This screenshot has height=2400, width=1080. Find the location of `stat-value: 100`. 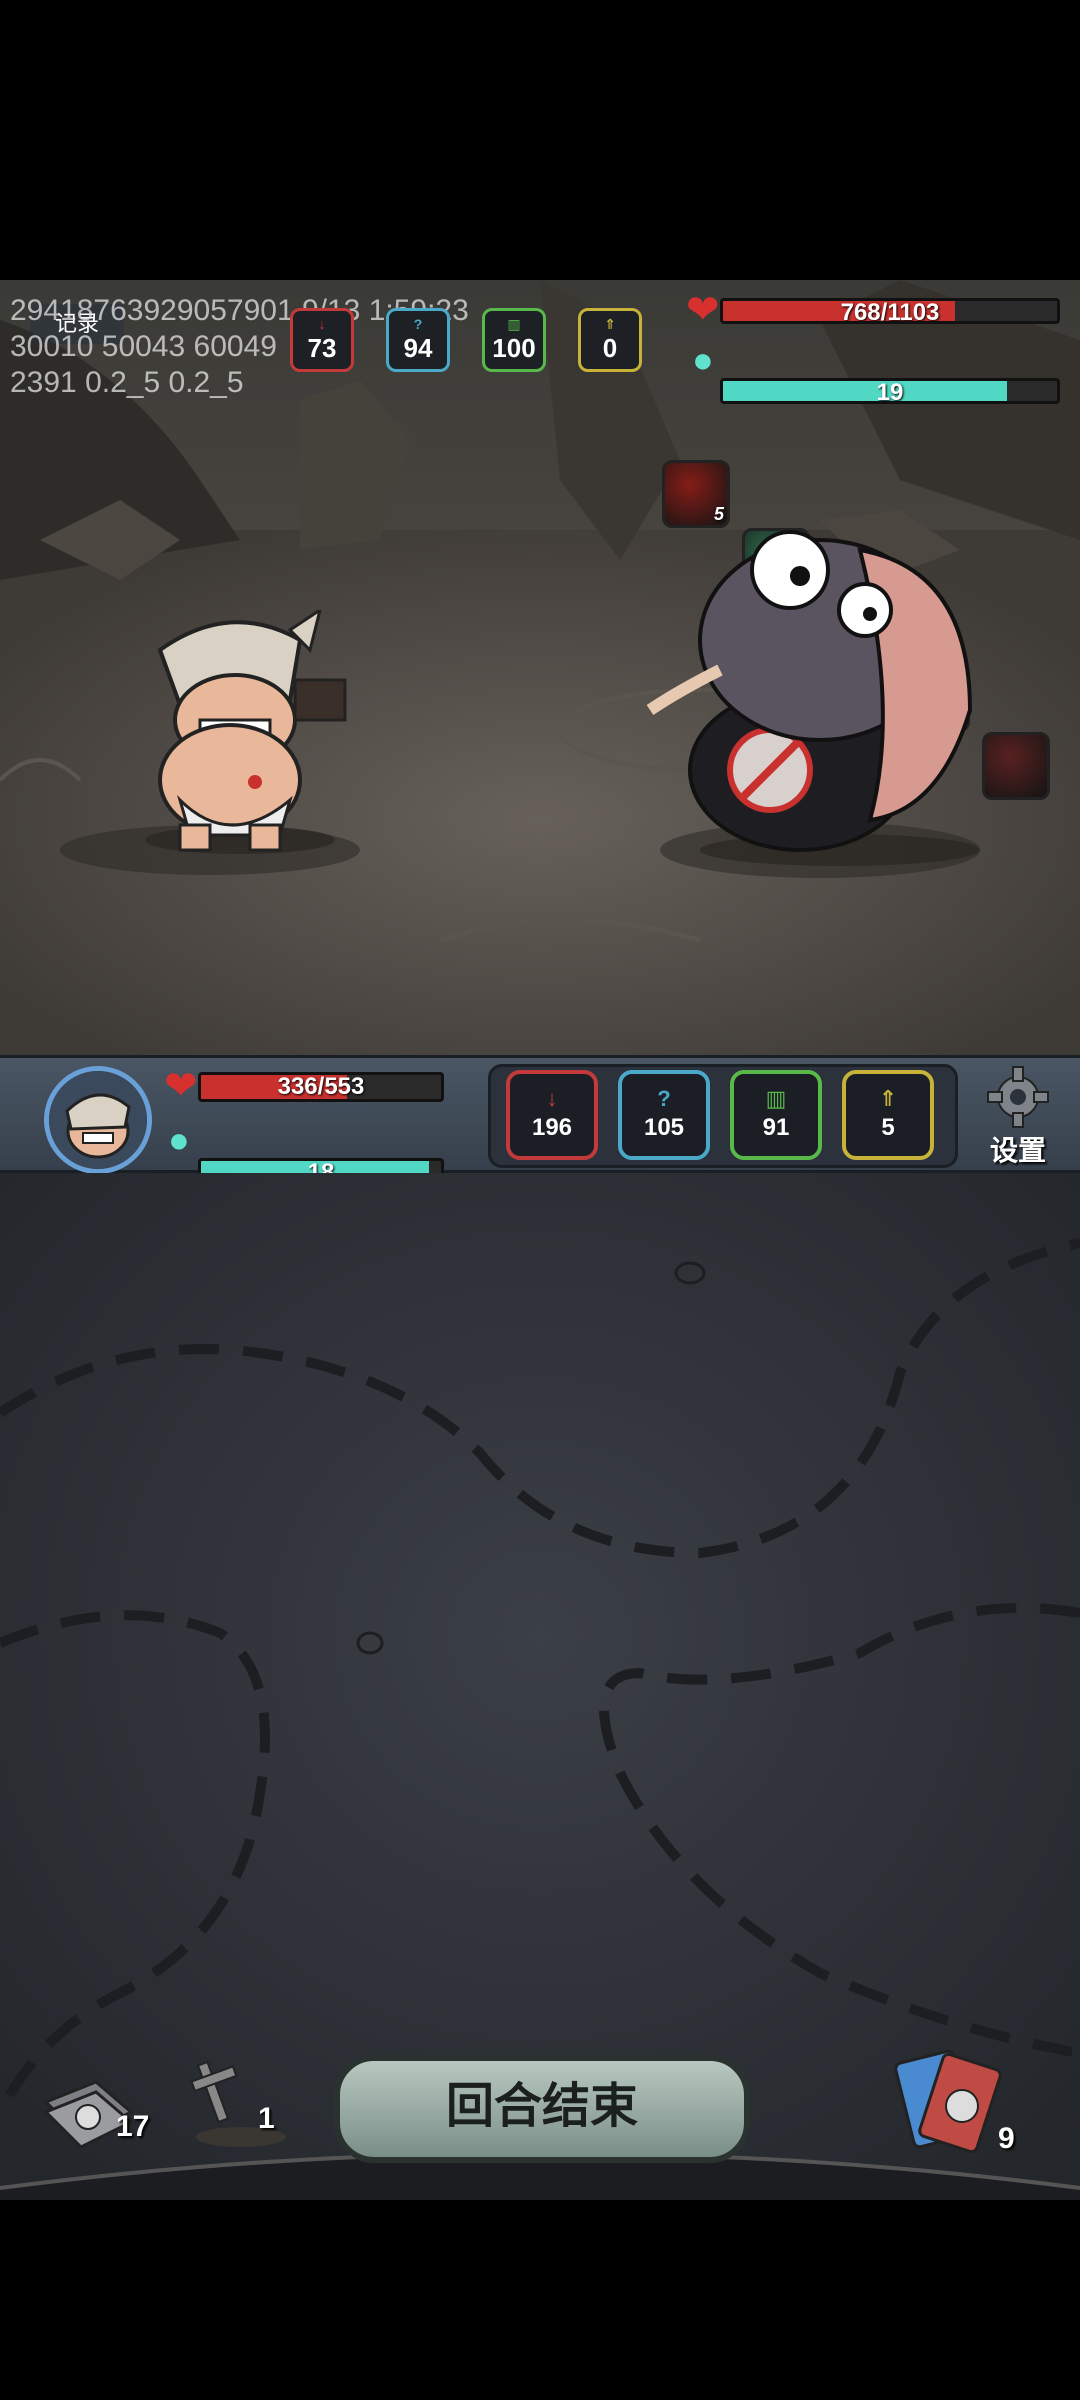

stat-value: 100 is located at coordinates (514, 347).